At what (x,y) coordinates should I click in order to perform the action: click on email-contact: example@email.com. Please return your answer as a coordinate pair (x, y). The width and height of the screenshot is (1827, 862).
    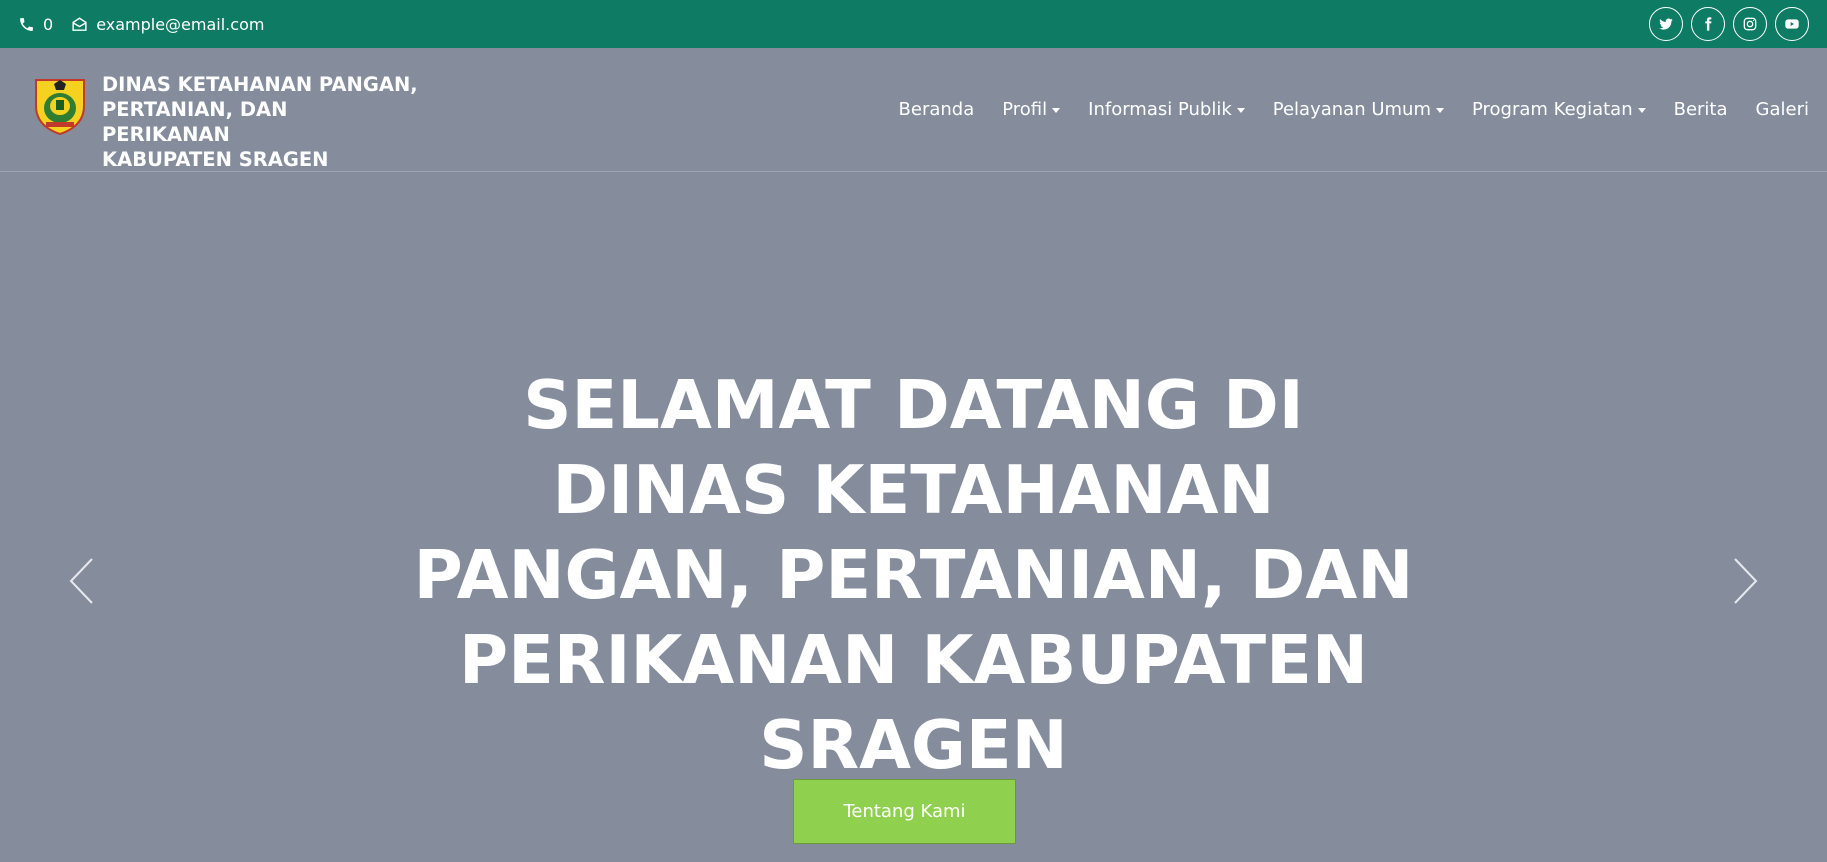
    Looking at the image, I should click on (167, 24).